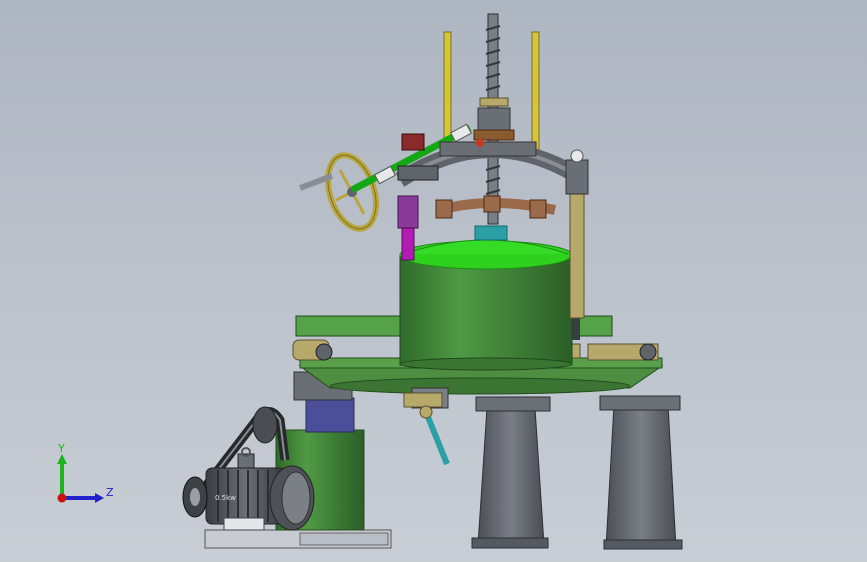 The width and height of the screenshot is (867, 562). Describe the element at coordinates (486, 298) in the screenshot. I see `rolling-cylinder-tank` at that location.